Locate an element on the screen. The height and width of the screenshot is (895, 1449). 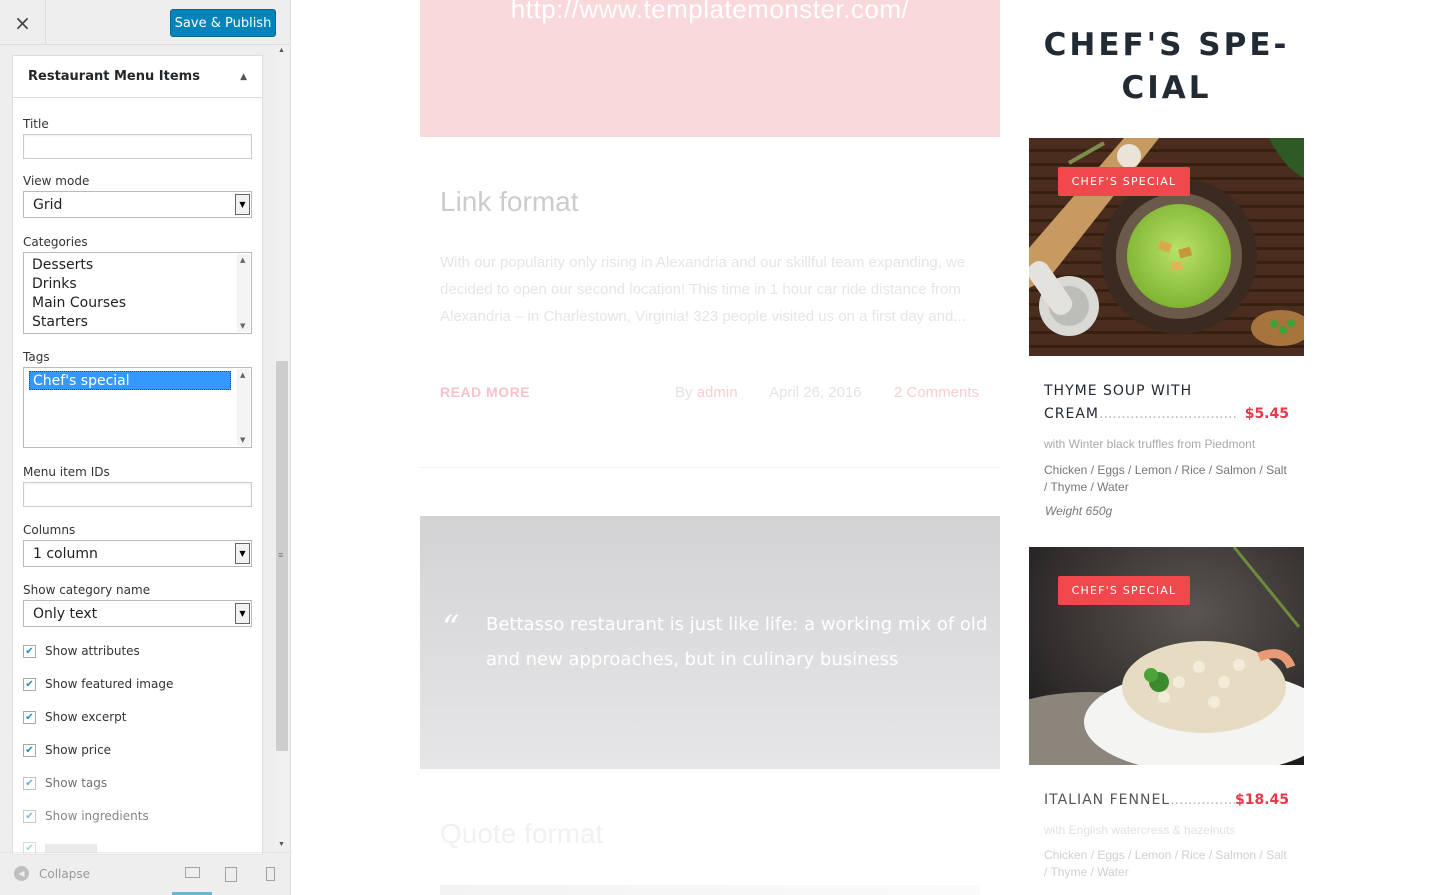
category-option: Drinks is located at coordinates (137, 284).